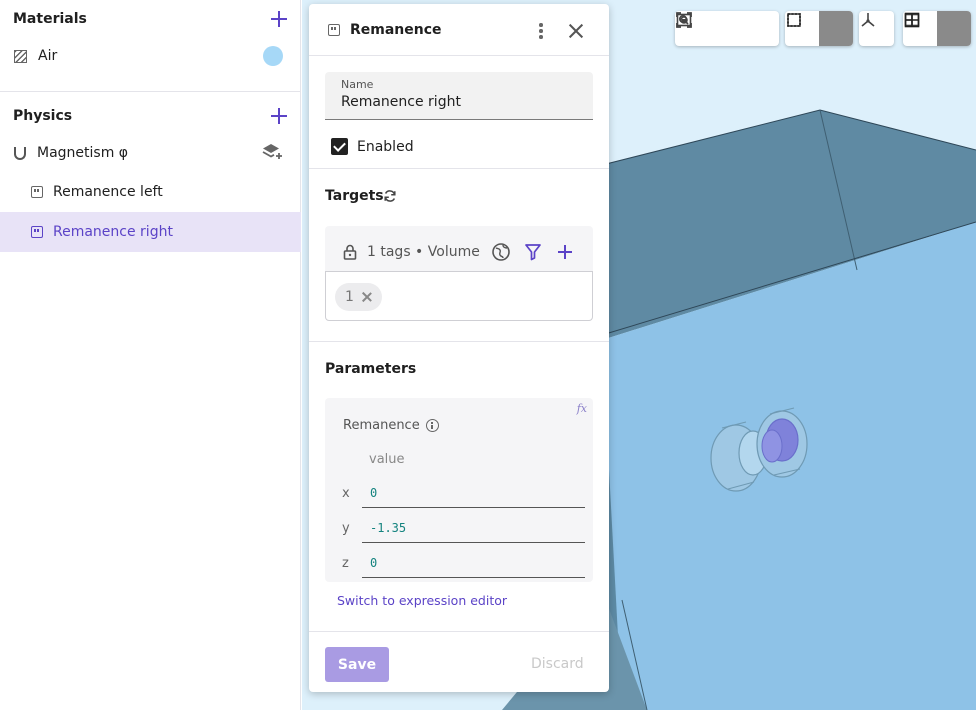 The width and height of the screenshot is (976, 710). I want to click on materials-header: Materials, so click(151, 19).